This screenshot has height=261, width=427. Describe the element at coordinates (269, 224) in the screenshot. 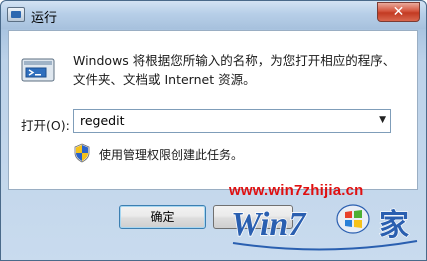

I see `logo-text: Win7` at that location.